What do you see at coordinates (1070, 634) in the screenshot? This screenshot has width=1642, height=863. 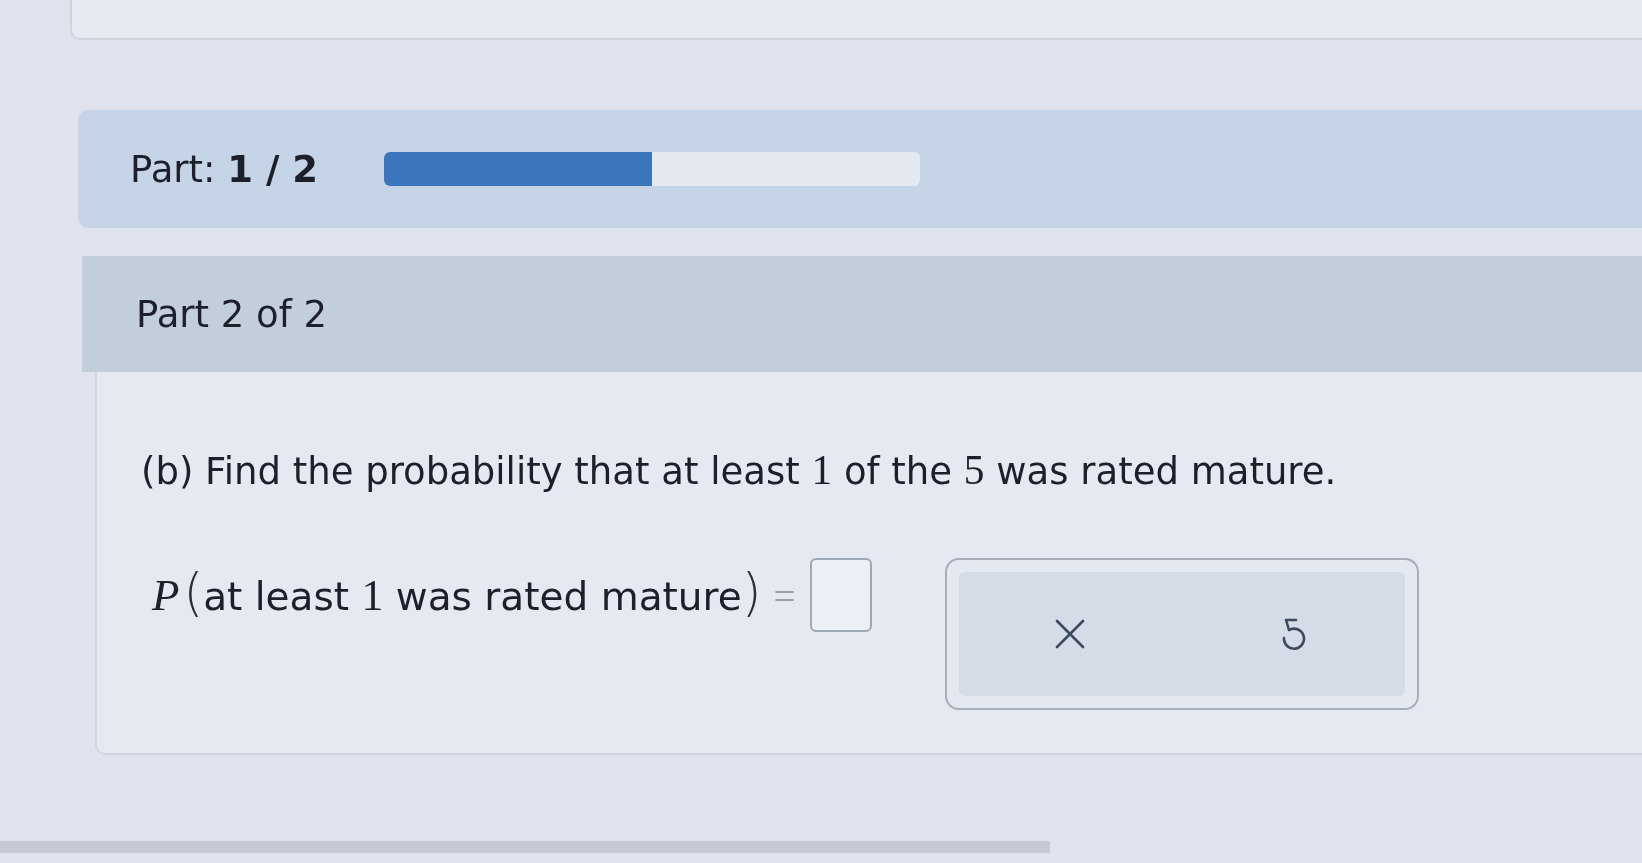 I see `close-icon` at bounding box center [1070, 634].